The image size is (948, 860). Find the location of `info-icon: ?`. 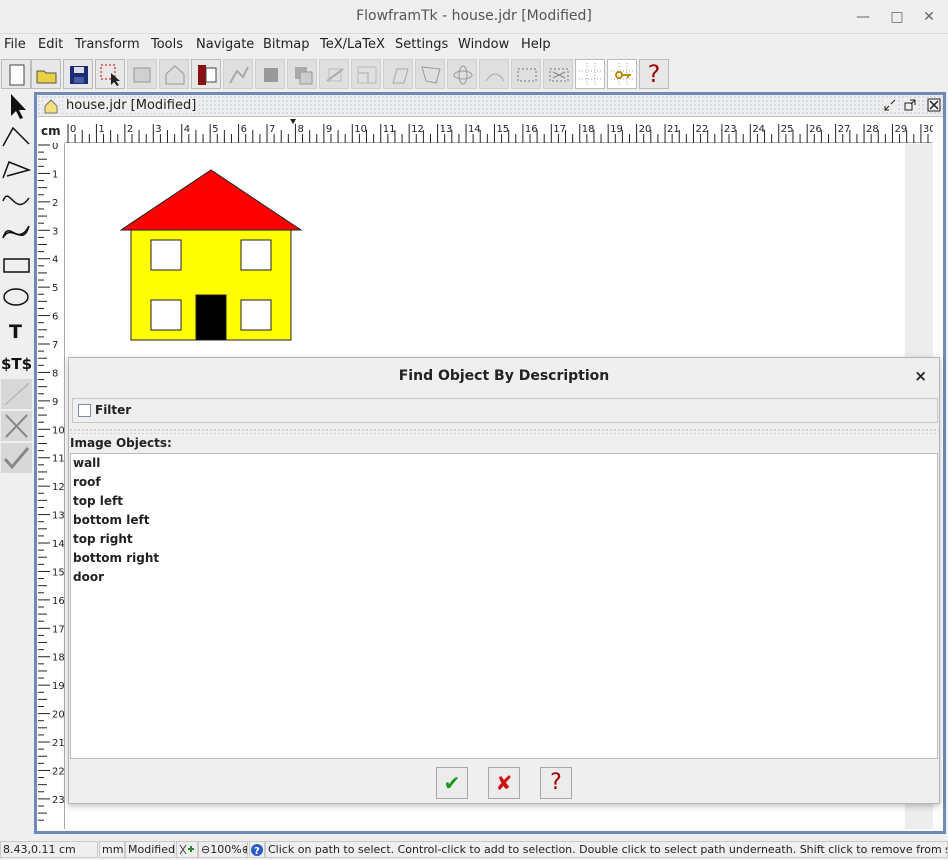

info-icon: ? is located at coordinates (257, 849).